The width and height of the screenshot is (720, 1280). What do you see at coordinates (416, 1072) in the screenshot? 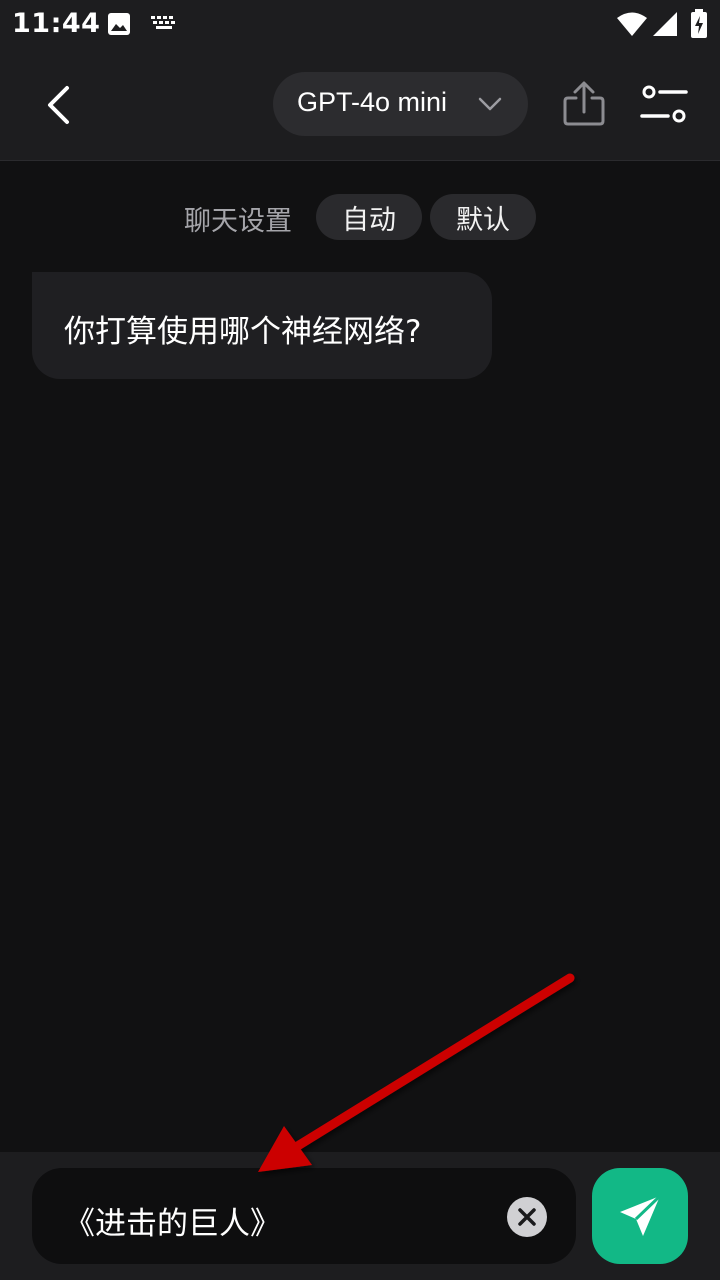
I see `annotation-arrow-icon` at bounding box center [416, 1072].